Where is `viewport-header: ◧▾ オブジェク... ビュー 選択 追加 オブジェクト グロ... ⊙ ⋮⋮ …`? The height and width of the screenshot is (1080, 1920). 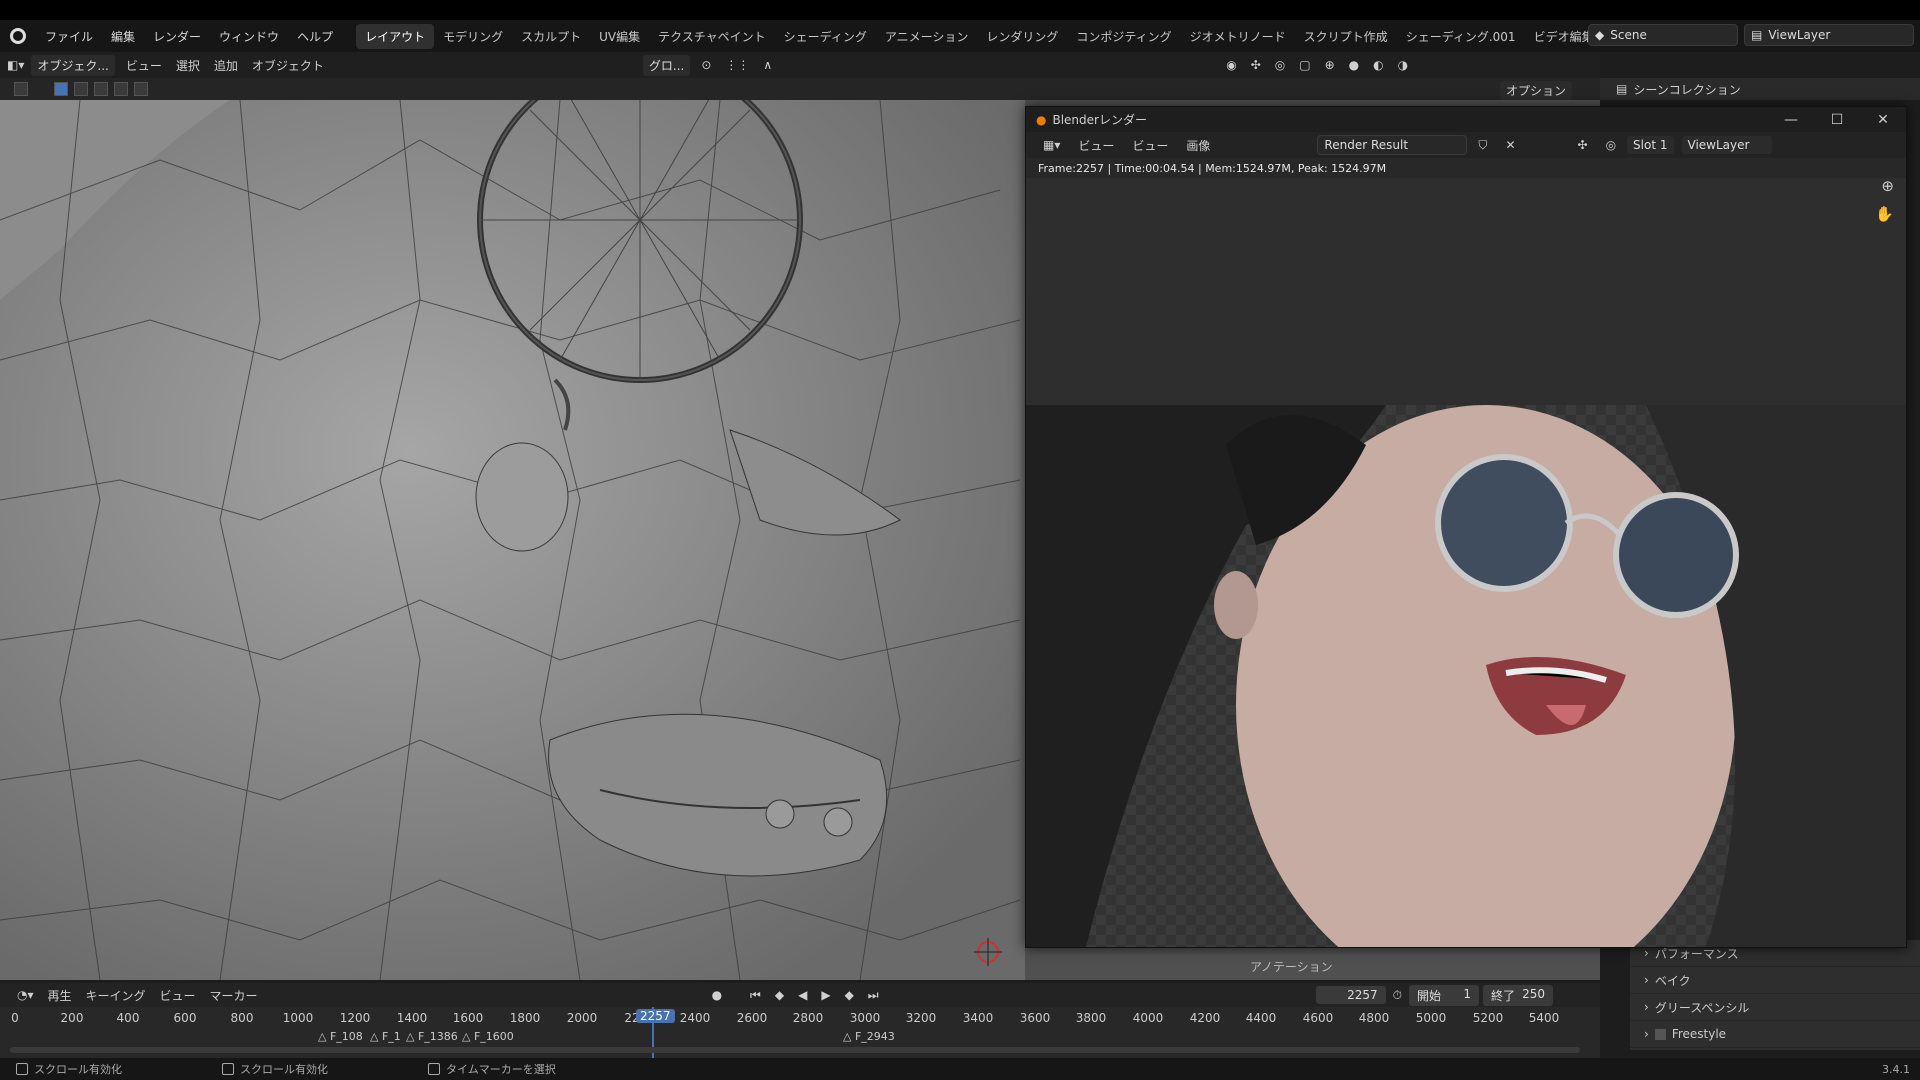
viewport-header: ◧▾ オブジェク... ビュー 選択 追加 オブジェクト グロ... ⊙ ⋮⋮ … is located at coordinates (800, 65).